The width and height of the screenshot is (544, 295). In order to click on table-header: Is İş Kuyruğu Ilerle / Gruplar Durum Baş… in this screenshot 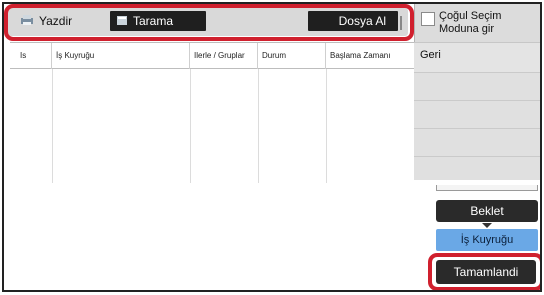, I will do `click(212, 56)`.